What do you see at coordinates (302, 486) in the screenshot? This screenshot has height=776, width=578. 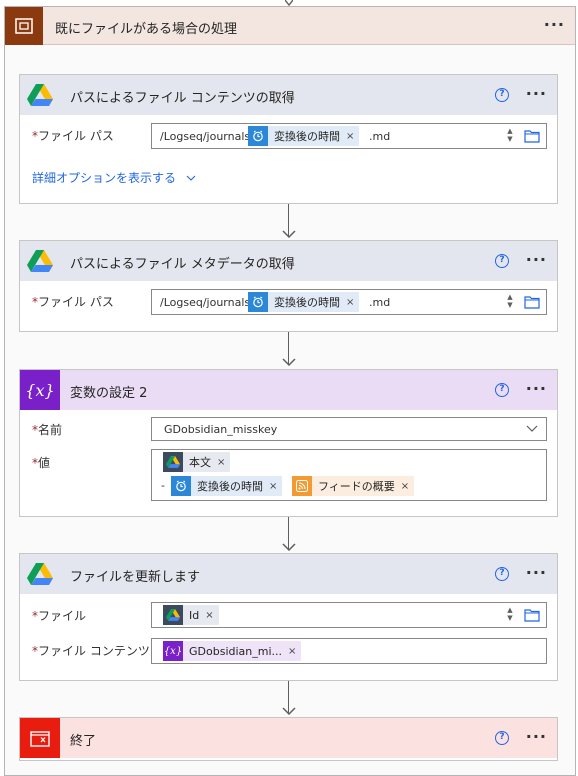 I see `rss-icon` at bounding box center [302, 486].